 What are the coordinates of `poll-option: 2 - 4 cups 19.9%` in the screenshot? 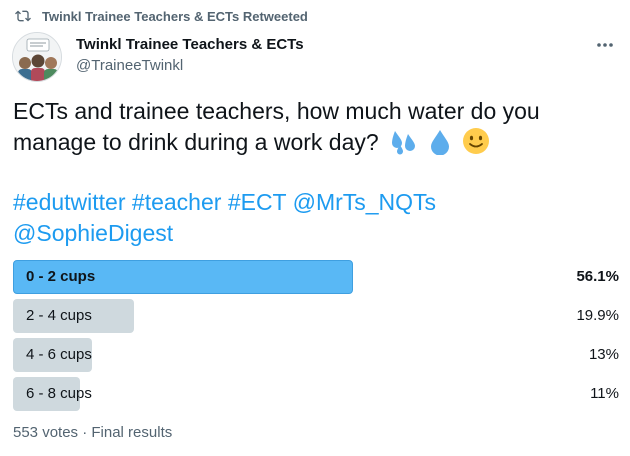 It's located at (316, 316).